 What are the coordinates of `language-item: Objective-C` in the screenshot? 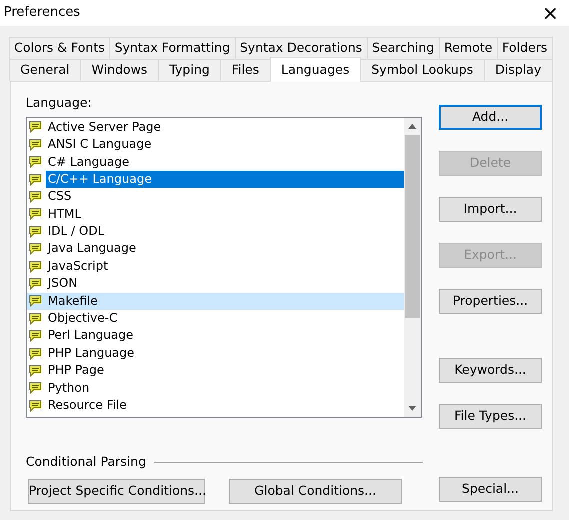 It's located at (215, 319).